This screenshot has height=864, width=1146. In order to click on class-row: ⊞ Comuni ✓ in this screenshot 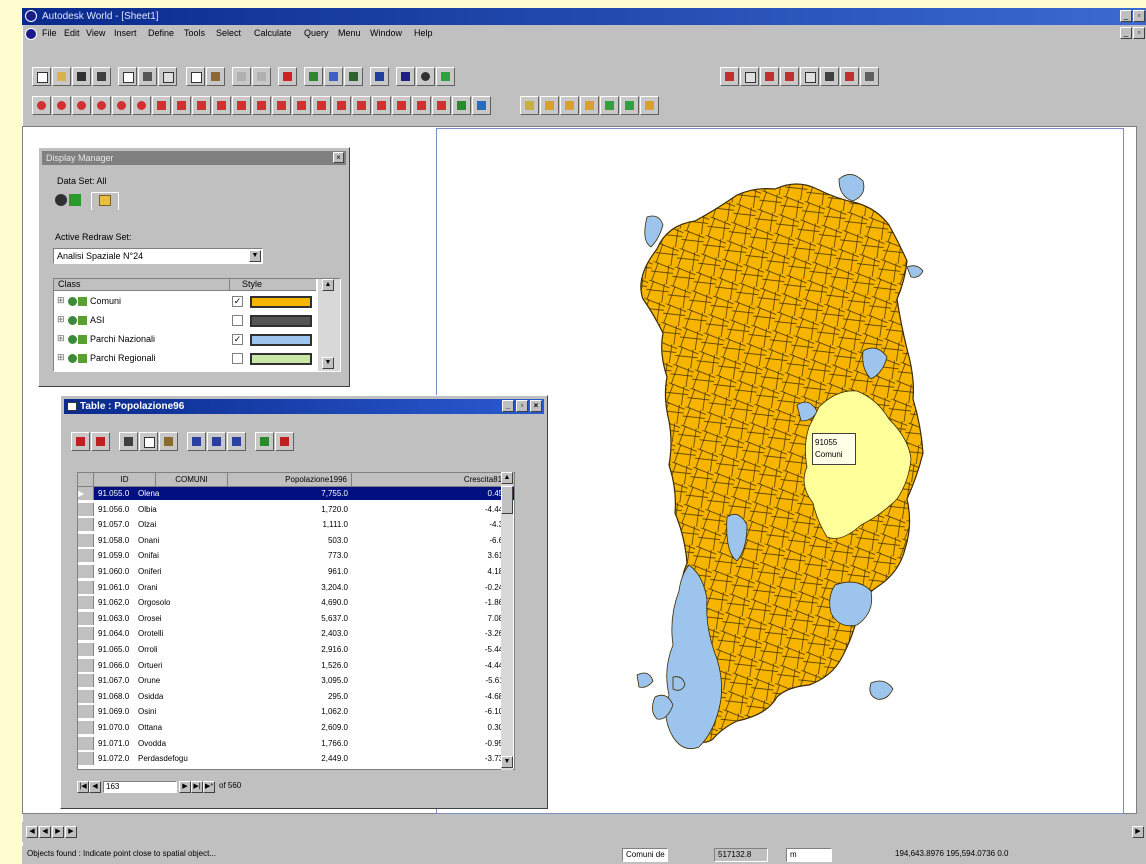, I will do `click(185, 302)`.